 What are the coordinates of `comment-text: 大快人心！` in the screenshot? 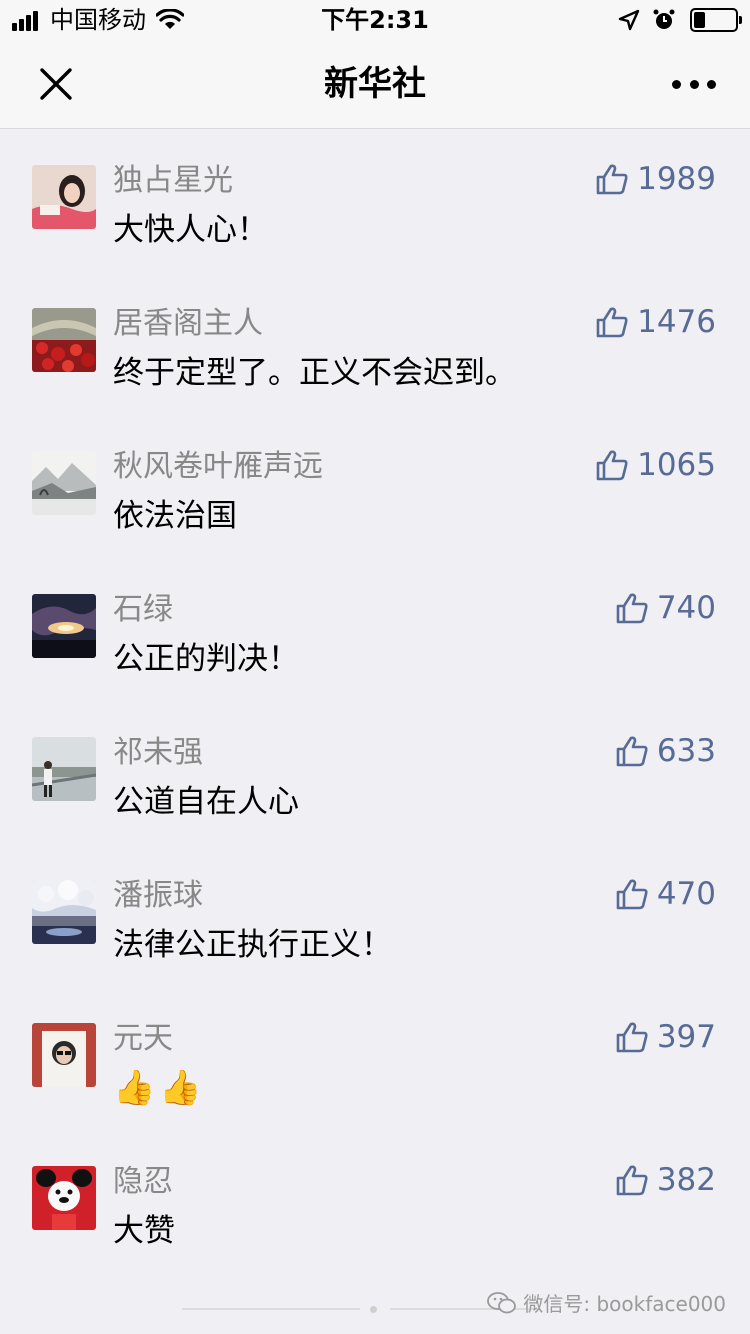 It's located at (190, 230).